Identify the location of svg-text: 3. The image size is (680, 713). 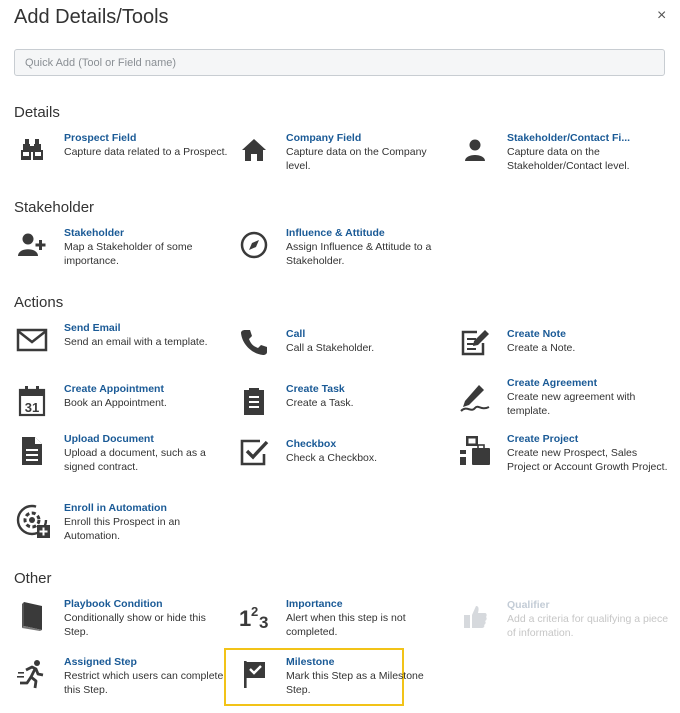
(263, 621).